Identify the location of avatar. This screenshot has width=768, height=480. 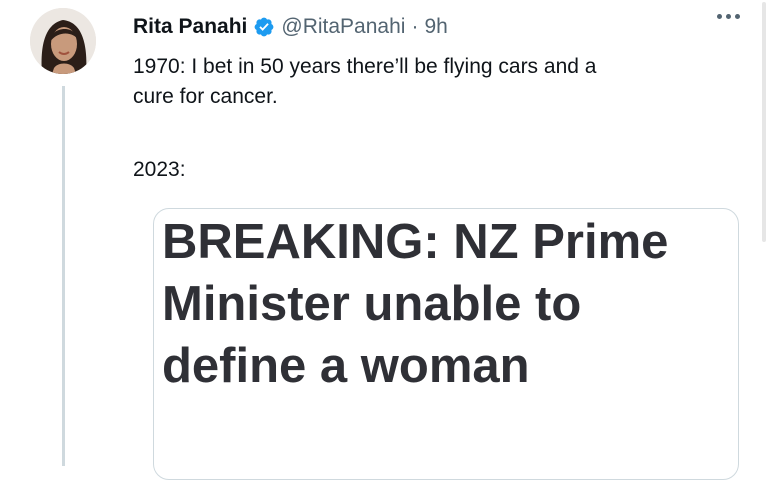
(63, 41).